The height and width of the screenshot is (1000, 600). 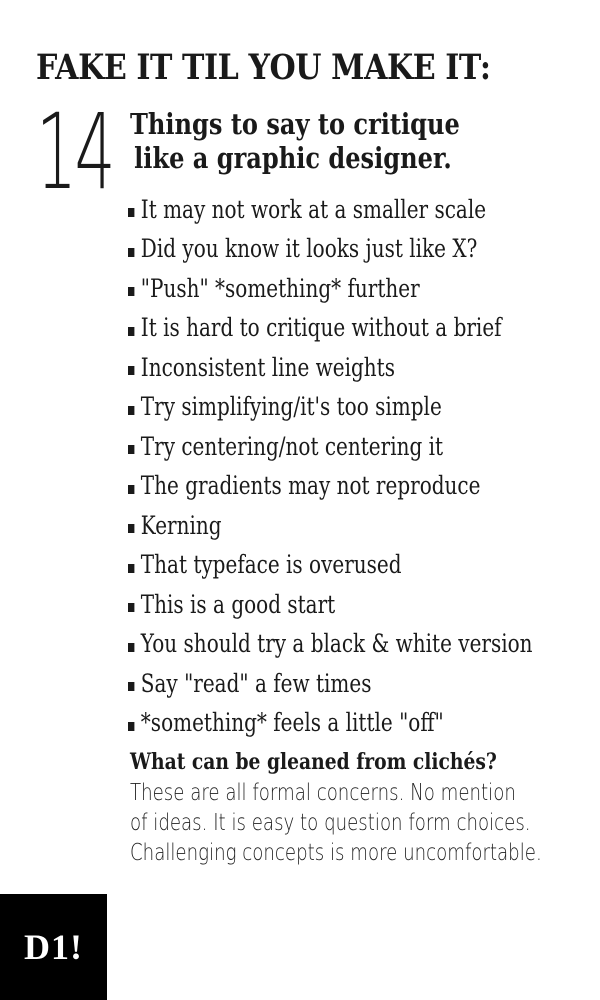 What do you see at coordinates (280, 288) in the screenshot?
I see `list-item-text: "Push" *something* further` at bounding box center [280, 288].